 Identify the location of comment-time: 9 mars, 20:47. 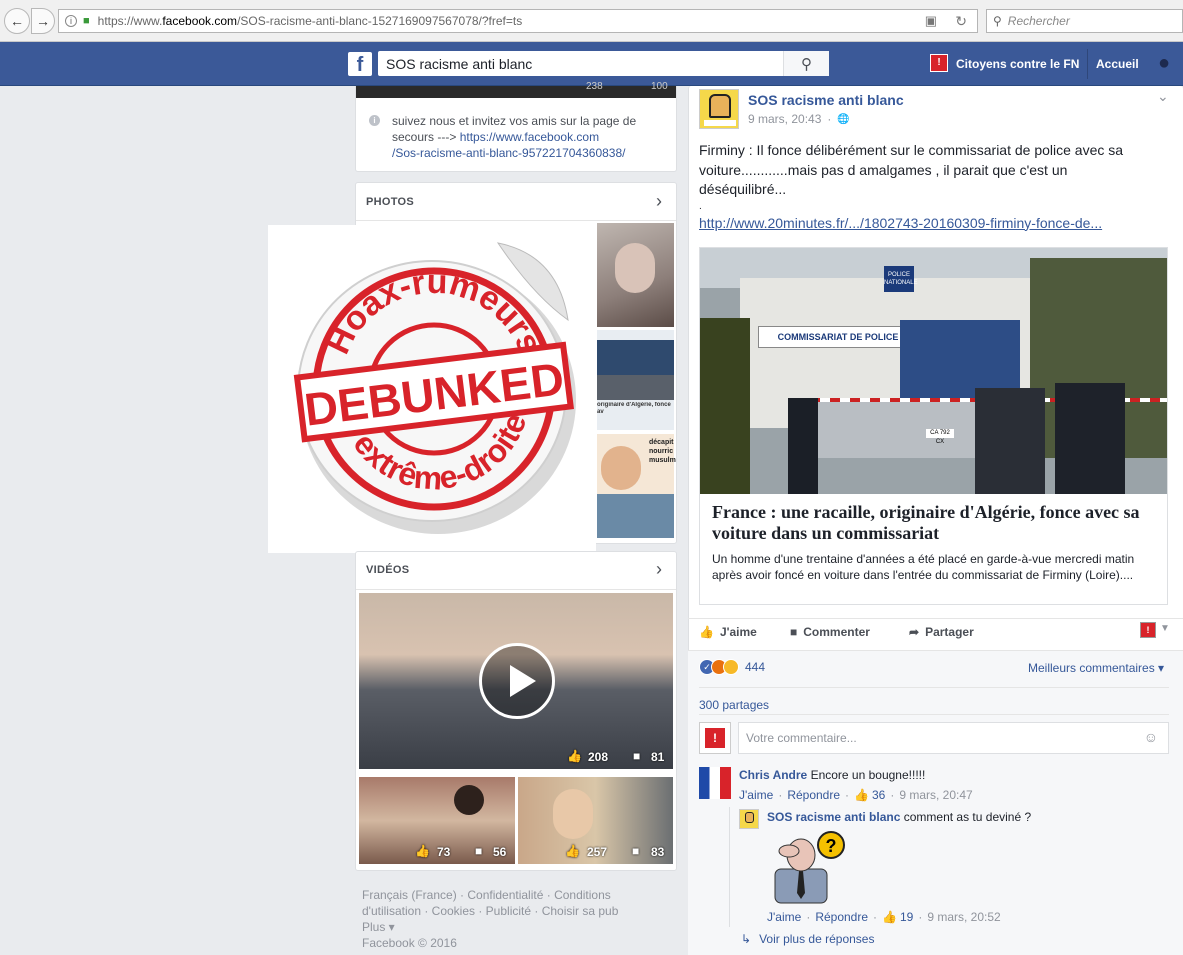
(935, 795).